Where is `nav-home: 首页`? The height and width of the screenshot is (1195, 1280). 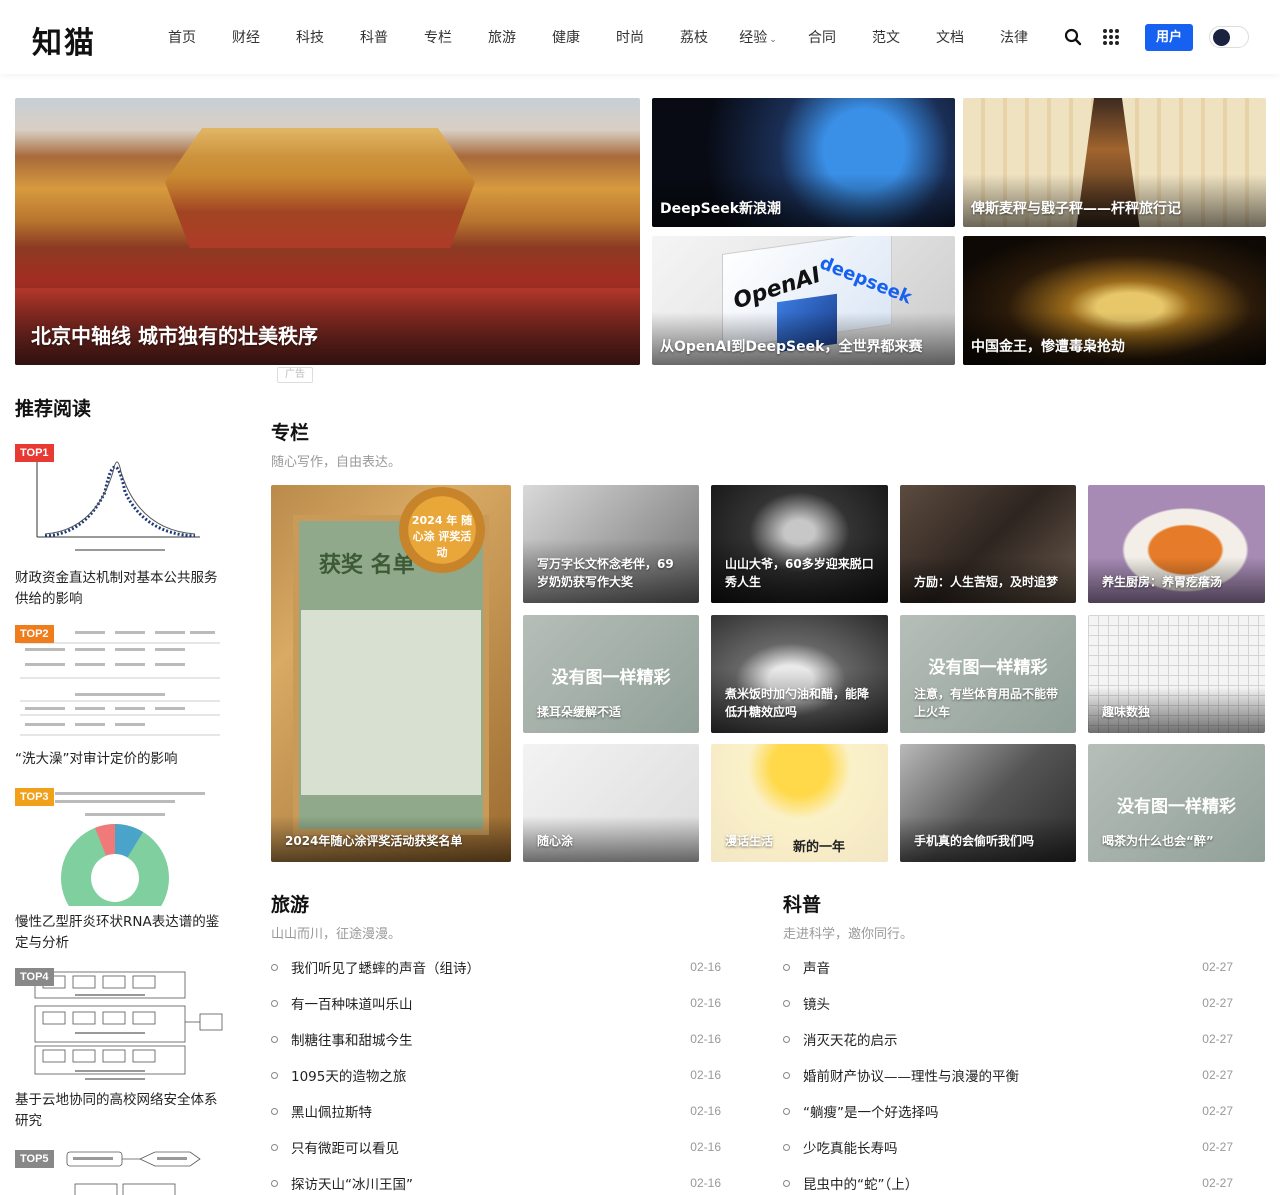
nav-home: 首页 is located at coordinates (182, 37).